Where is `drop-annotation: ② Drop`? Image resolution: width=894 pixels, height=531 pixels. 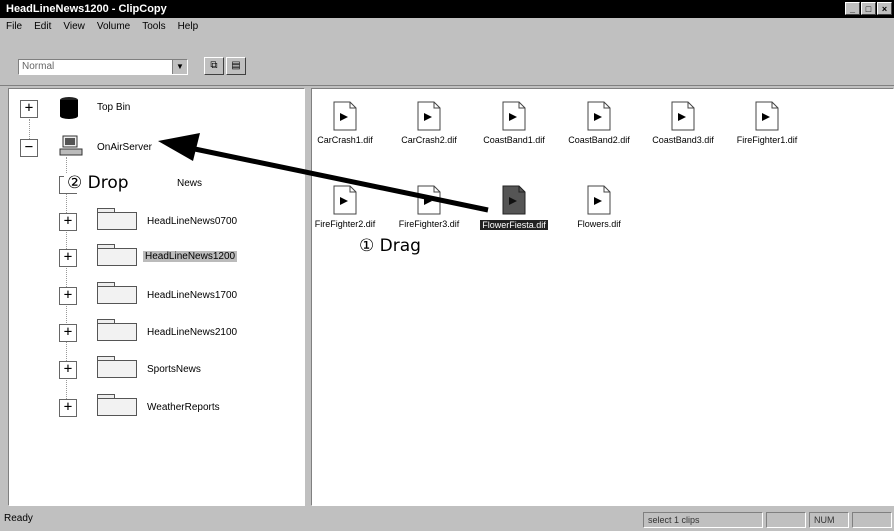
drop-annotation: ② Drop is located at coordinates (98, 183).